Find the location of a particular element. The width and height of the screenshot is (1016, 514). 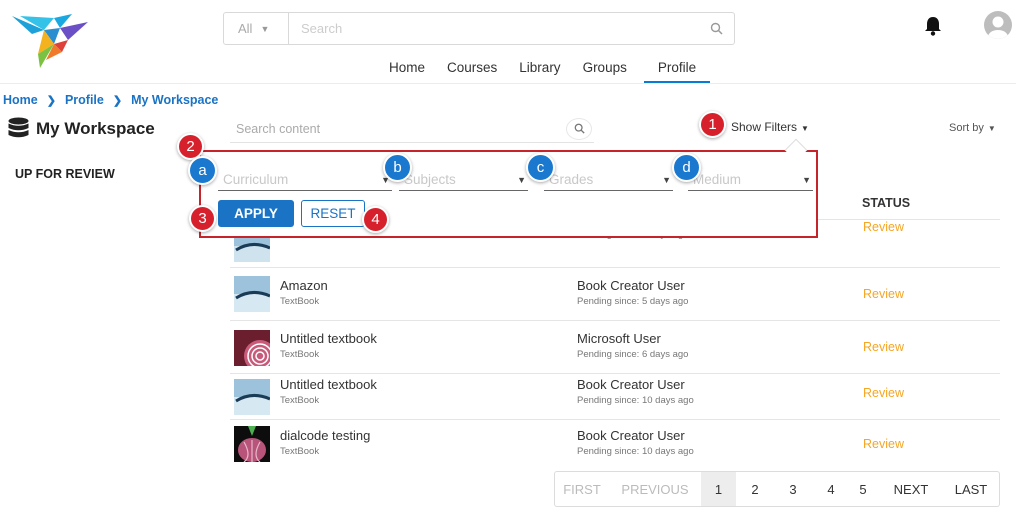

medium-placeholder: Medium is located at coordinates (717, 179).